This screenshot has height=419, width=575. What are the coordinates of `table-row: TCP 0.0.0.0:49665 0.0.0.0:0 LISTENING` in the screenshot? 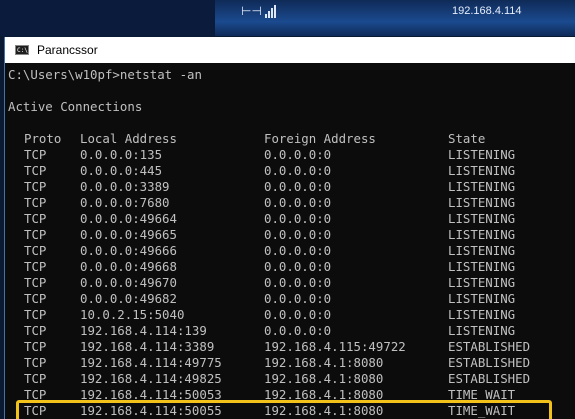 It's located at (291, 235).